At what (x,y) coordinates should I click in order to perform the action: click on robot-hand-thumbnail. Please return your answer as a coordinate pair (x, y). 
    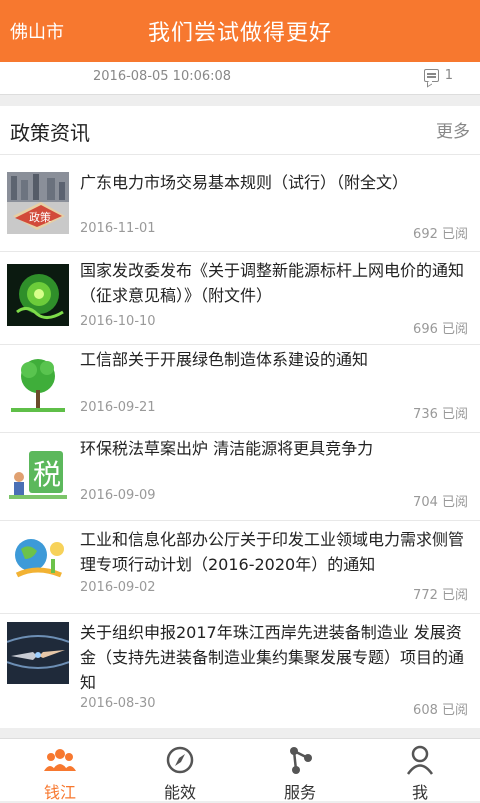
    Looking at the image, I should click on (38, 653).